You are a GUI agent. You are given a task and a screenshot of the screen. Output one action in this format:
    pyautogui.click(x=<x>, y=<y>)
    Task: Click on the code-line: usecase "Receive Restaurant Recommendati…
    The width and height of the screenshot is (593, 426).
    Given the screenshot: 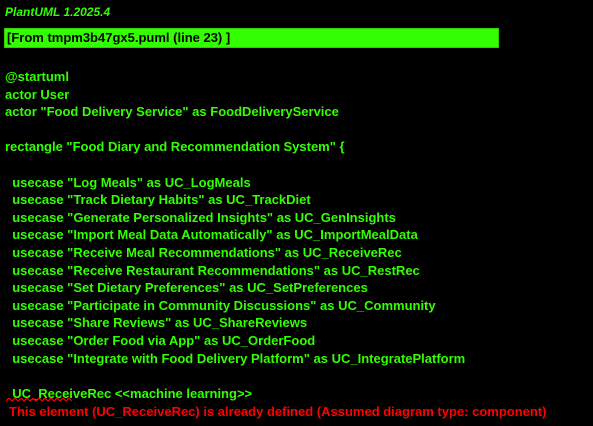 What is the action you would take?
    pyautogui.click(x=212, y=270)
    